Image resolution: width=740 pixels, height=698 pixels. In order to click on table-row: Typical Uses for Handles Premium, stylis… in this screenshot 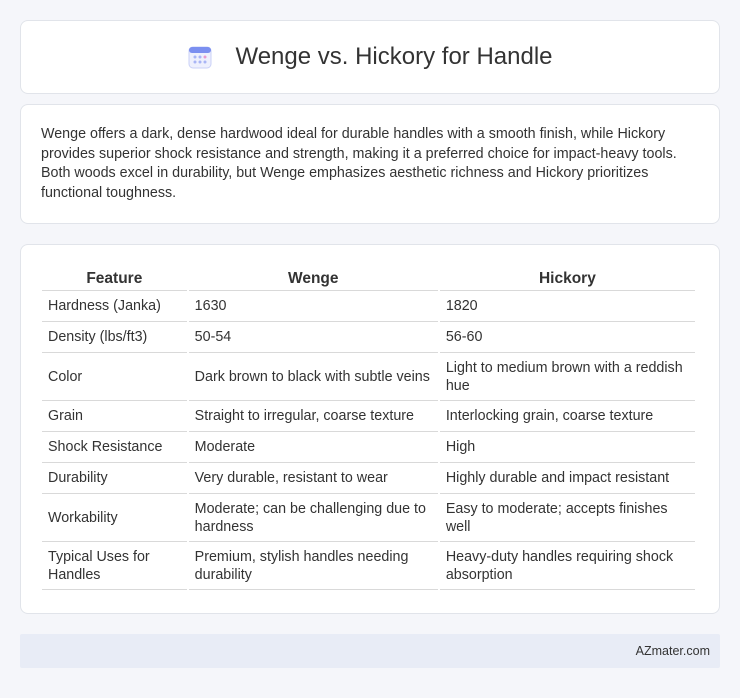, I will do `click(368, 566)`.